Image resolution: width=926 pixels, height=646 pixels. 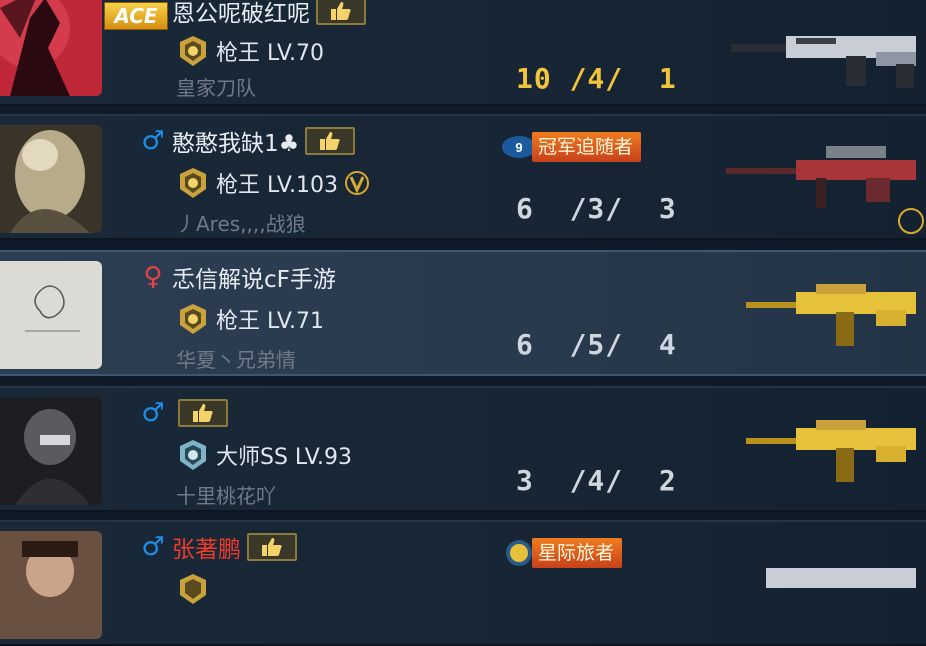 I want to click on rank-level: 枪王 LV.103, so click(x=277, y=185).